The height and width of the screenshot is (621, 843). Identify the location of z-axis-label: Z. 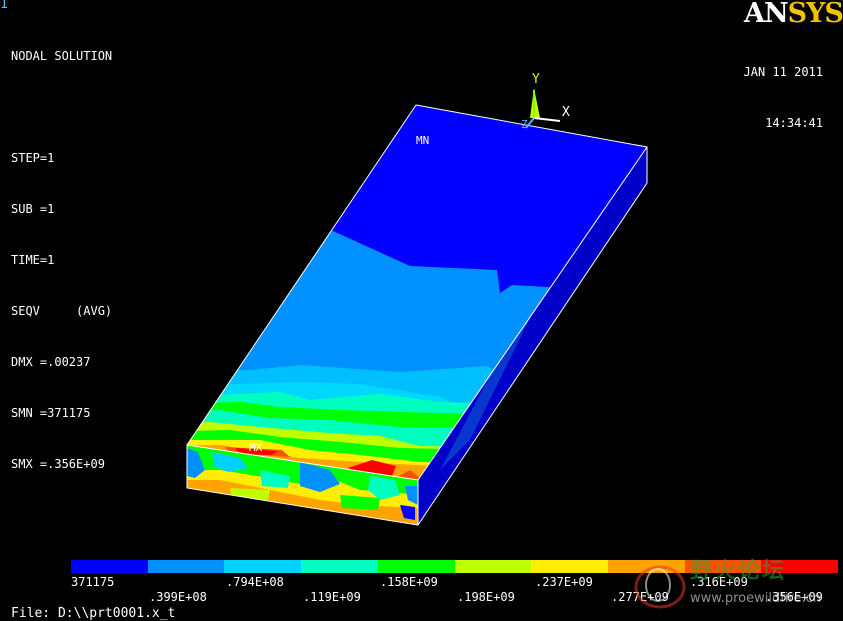
(524, 124).